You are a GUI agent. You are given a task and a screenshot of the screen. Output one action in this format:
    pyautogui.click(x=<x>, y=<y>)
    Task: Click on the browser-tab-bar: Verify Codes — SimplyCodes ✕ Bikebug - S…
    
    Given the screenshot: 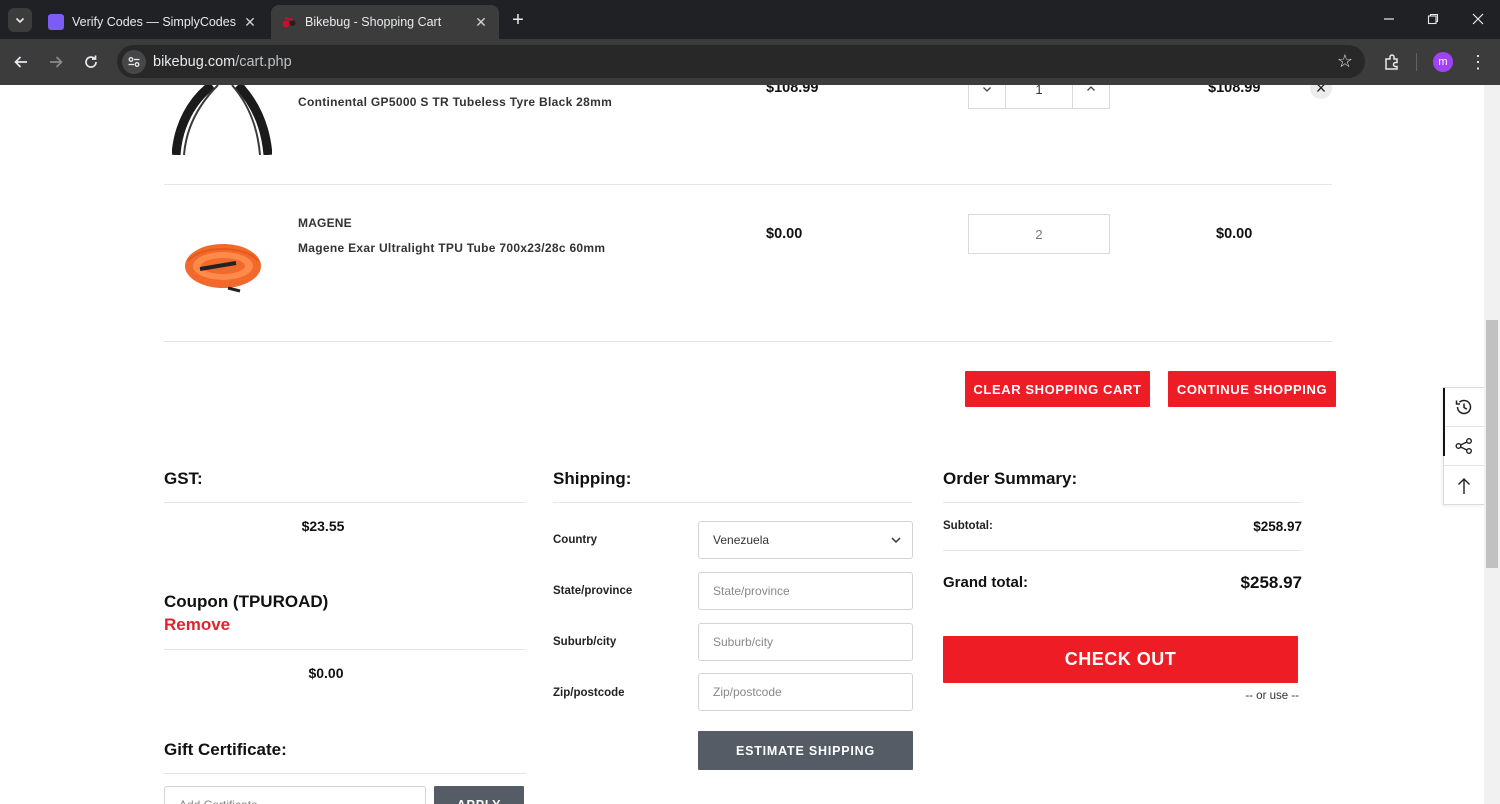 What is the action you would take?
    pyautogui.click(x=750, y=19)
    